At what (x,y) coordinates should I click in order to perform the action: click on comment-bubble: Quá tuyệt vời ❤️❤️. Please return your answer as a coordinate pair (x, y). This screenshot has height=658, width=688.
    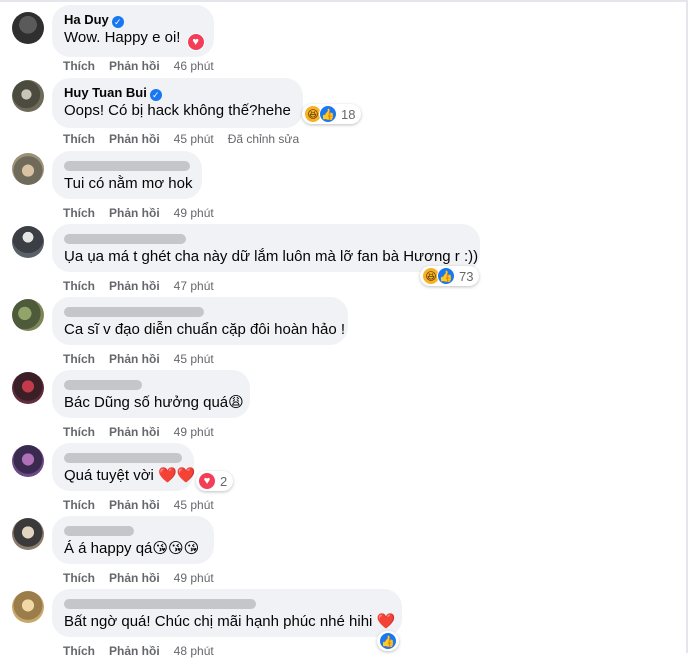
    Looking at the image, I should click on (124, 467).